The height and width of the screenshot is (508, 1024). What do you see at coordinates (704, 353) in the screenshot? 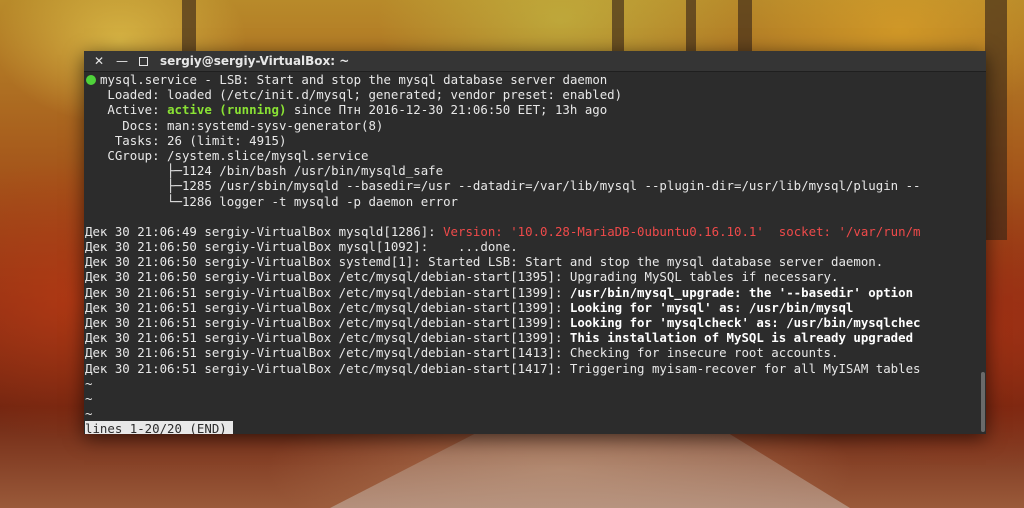
I see `log-message: Checking for insecure root accounts.` at bounding box center [704, 353].